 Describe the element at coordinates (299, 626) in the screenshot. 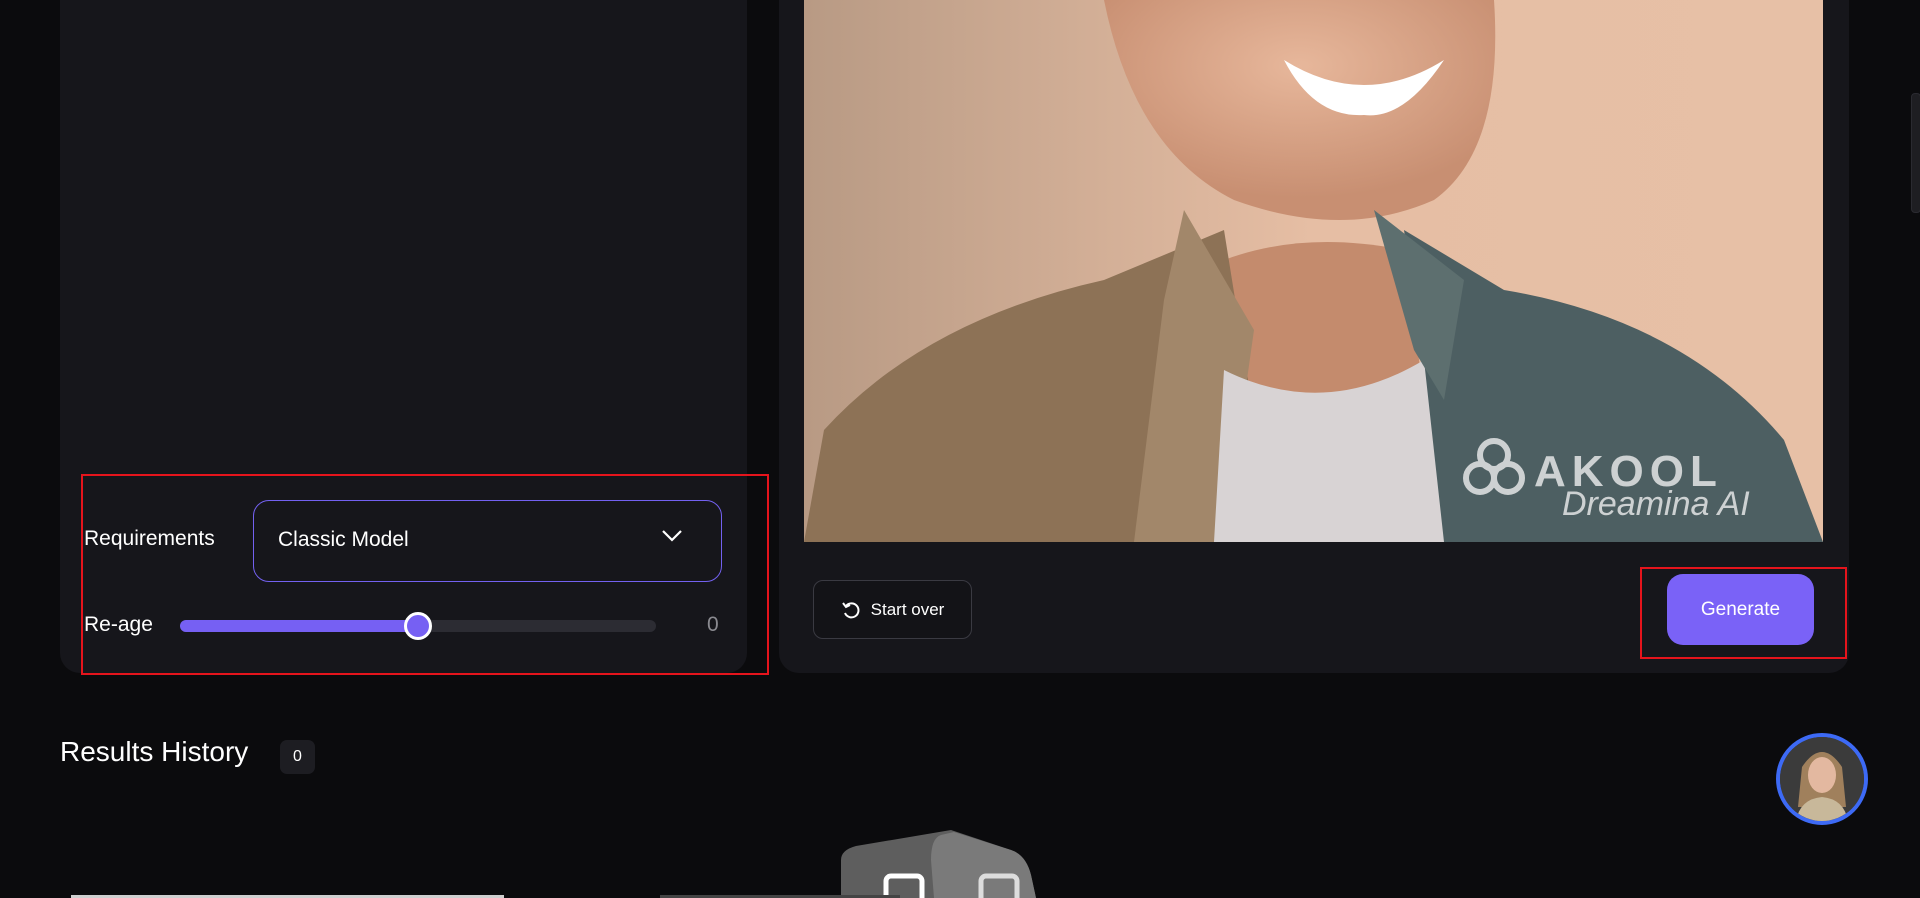

I see `reage-slider-fill` at that location.